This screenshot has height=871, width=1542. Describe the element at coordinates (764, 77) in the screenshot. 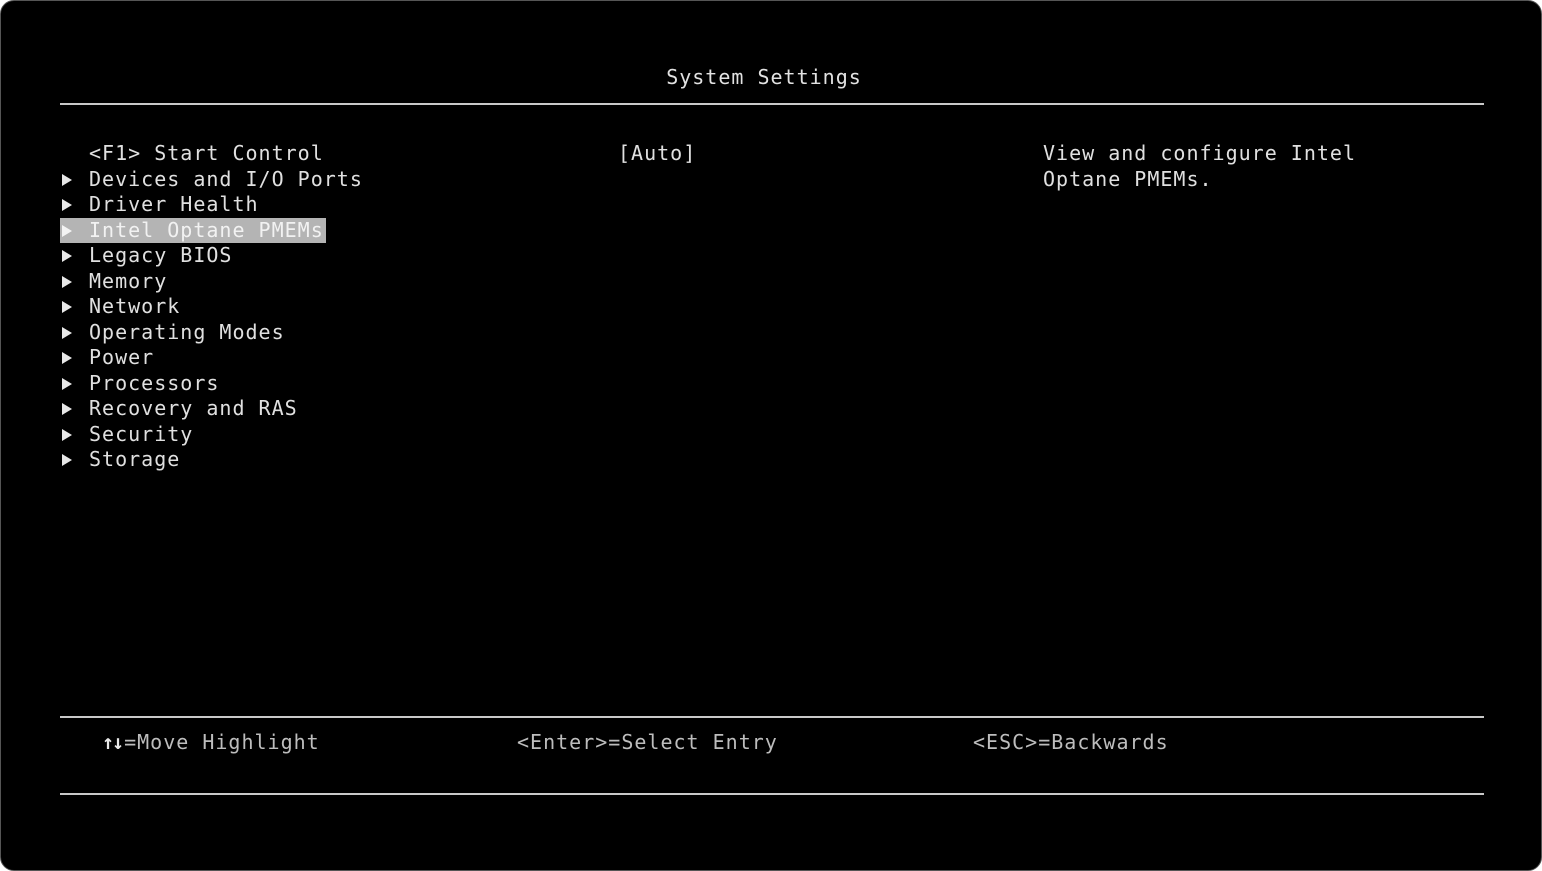

I see `page-title: System Settings` at that location.